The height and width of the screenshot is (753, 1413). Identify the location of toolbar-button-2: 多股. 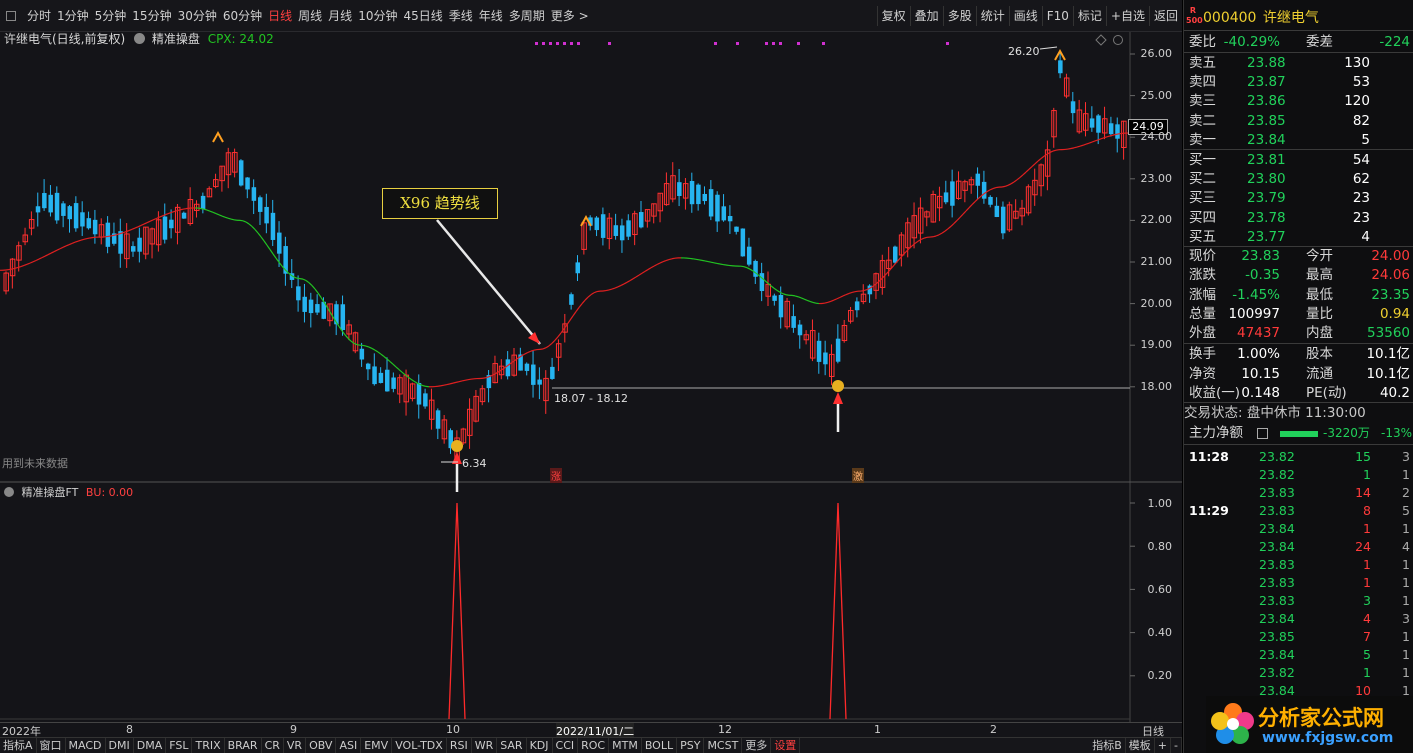
(959, 16).